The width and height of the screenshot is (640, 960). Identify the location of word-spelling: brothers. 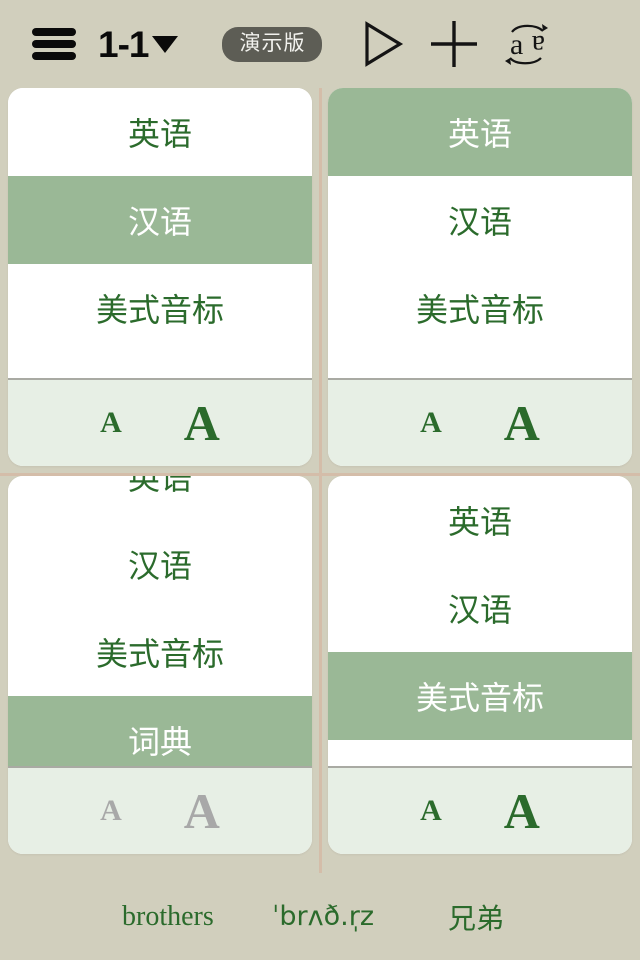
(168, 917).